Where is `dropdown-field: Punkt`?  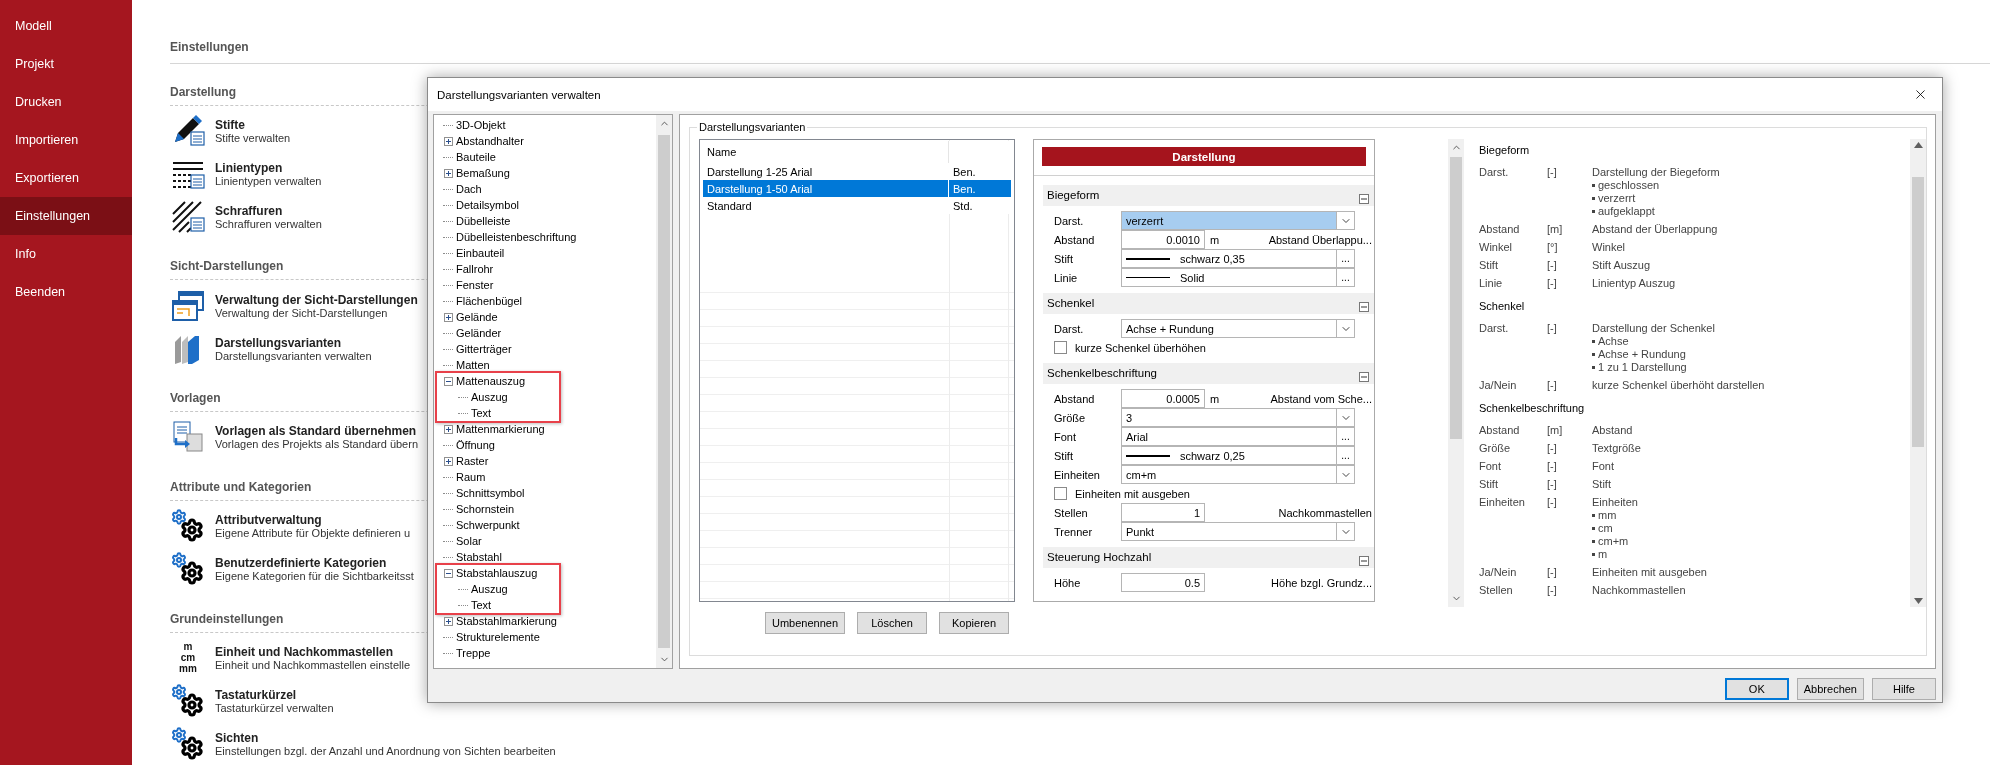 dropdown-field: Punkt is located at coordinates (1238, 531).